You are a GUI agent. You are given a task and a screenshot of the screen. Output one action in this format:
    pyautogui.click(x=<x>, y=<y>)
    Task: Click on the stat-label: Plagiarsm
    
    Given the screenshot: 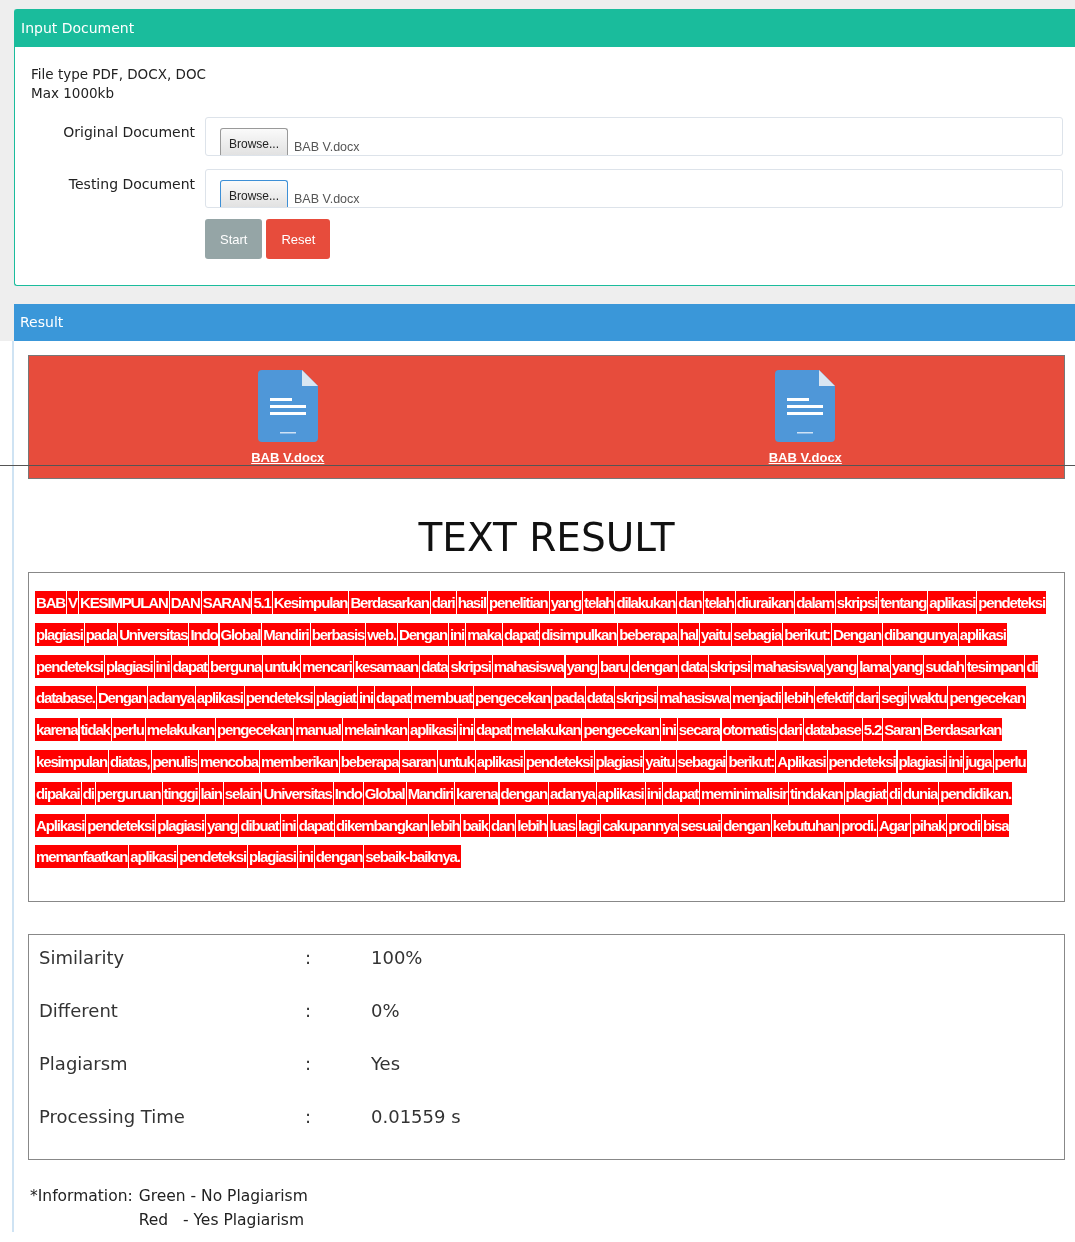 What is the action you would take?
    pyautogui.click(x=84, y=1063)
    